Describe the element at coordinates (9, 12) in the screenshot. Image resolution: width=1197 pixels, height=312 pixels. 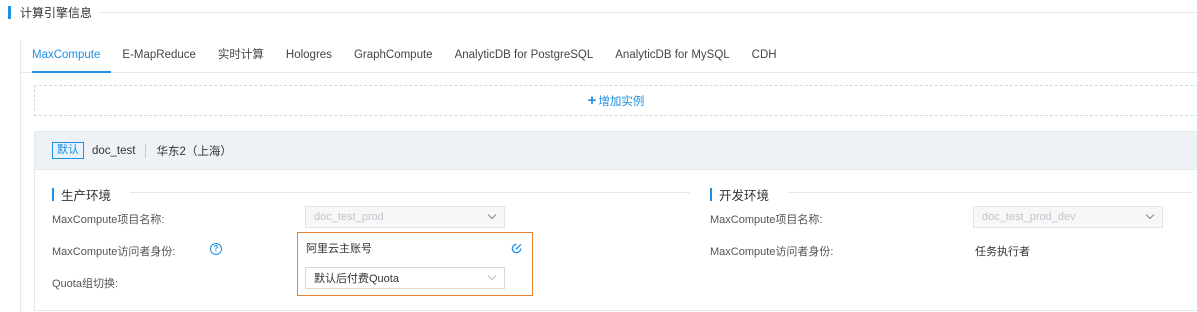
I see `section-accent-bar` at that location.